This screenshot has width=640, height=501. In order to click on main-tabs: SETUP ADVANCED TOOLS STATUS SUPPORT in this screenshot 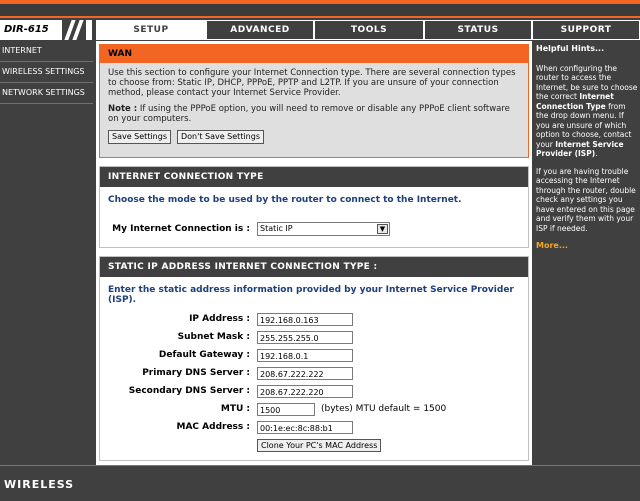, I will do `click(368, 30)`.